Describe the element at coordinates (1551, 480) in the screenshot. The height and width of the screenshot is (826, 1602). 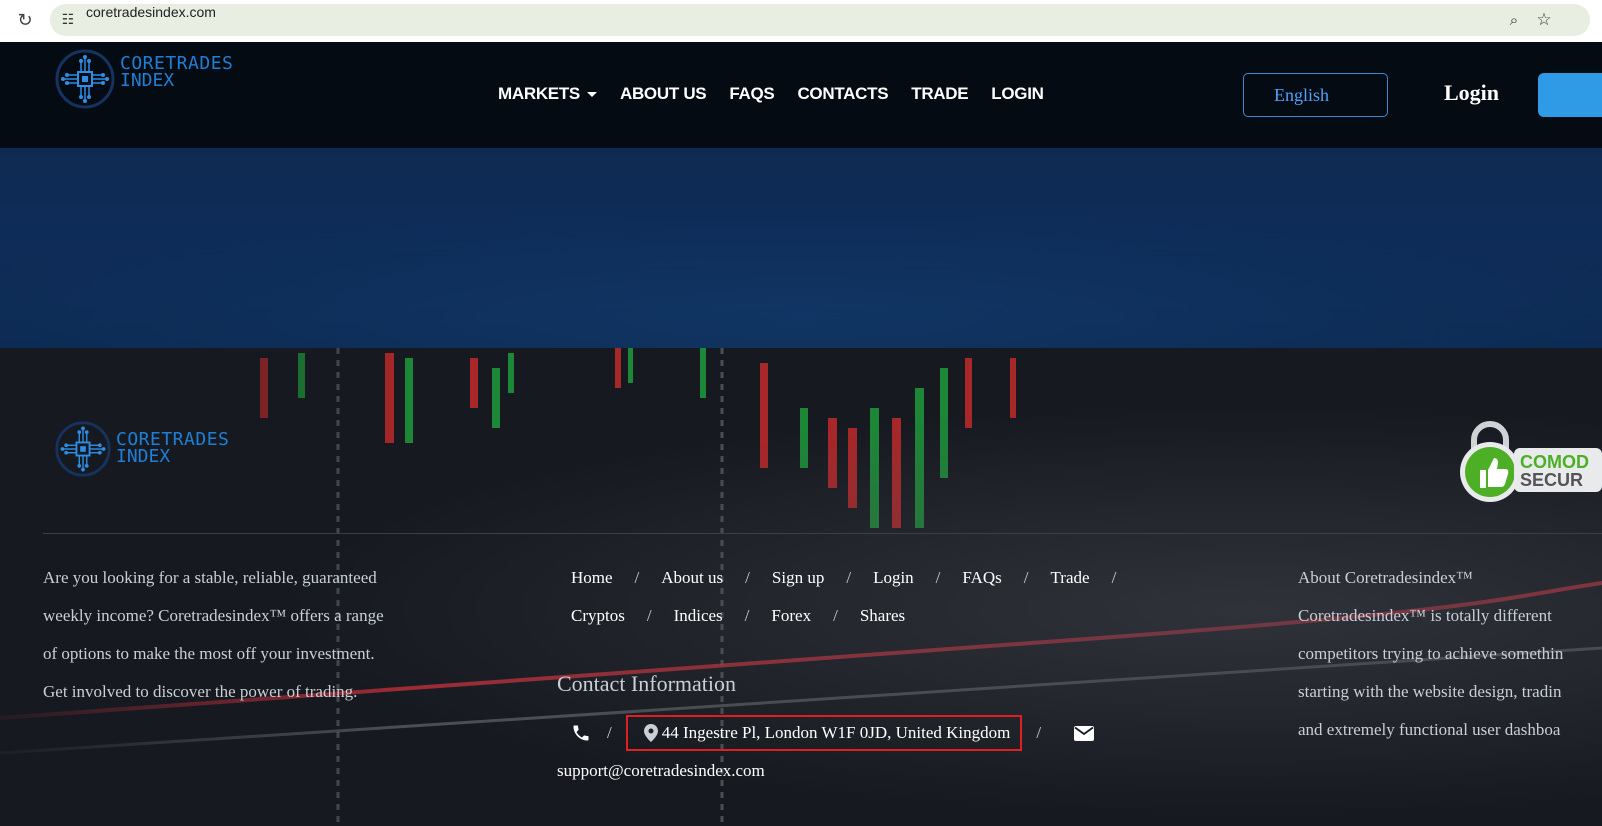
I see `seal-text-2: SECUR` at that location.